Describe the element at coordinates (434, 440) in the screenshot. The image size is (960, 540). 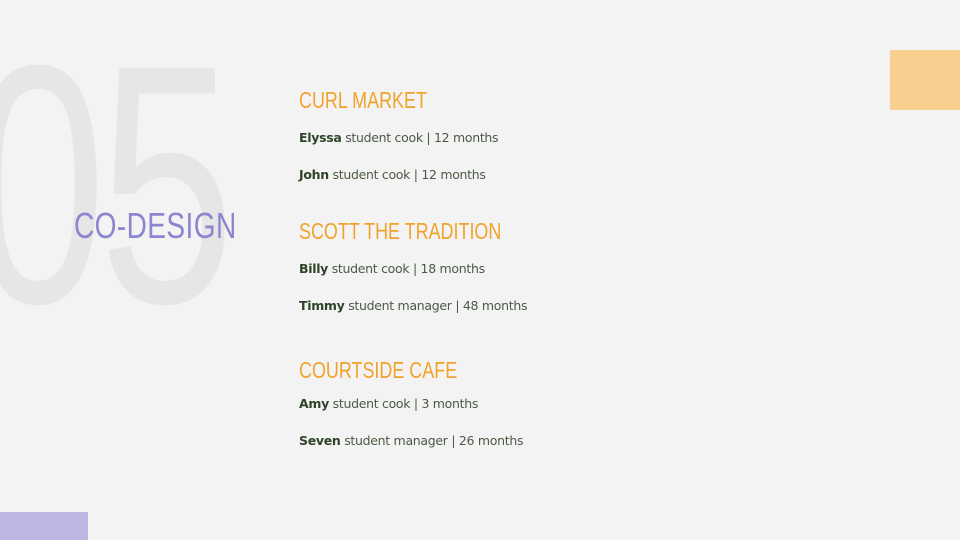
I see `person-role: student manager | 26 months` at that location.